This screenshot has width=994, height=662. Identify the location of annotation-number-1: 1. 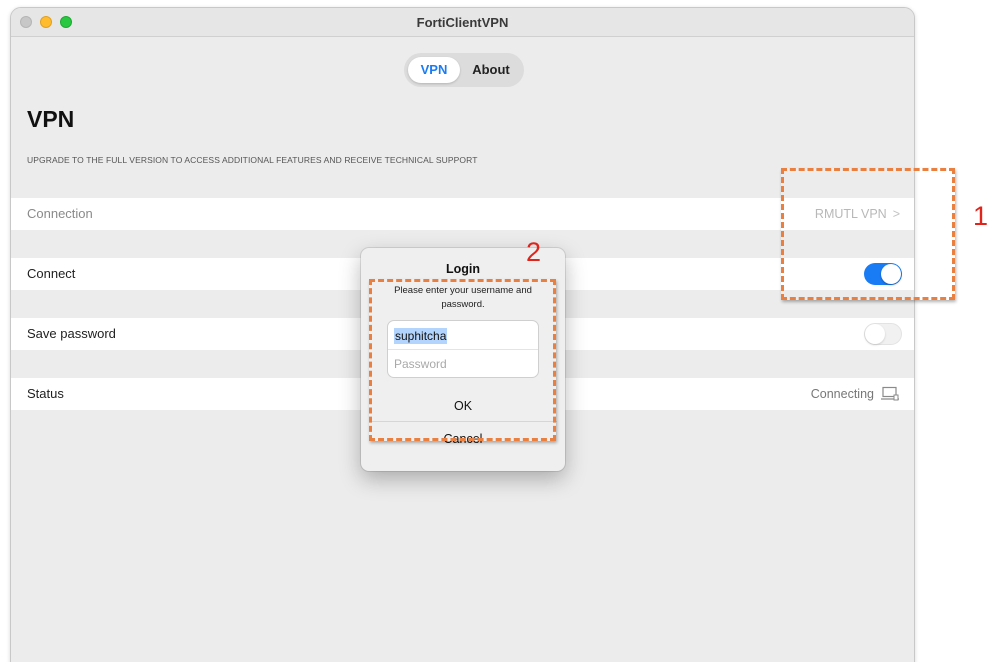
(981, 216).